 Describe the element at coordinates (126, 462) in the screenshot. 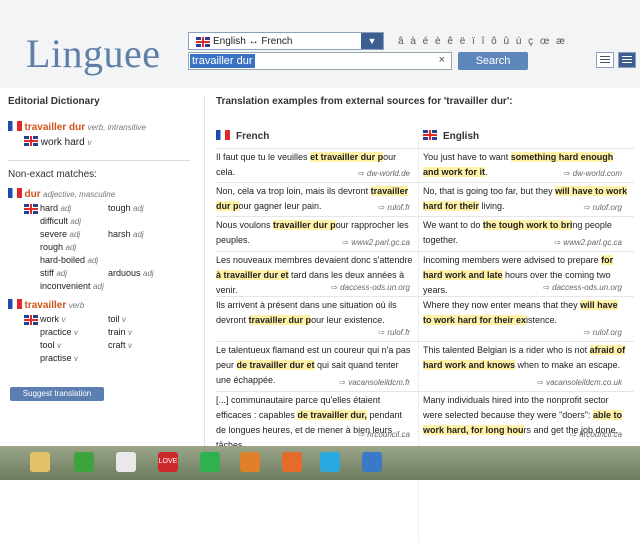

I see `chrome-icon` at that location.